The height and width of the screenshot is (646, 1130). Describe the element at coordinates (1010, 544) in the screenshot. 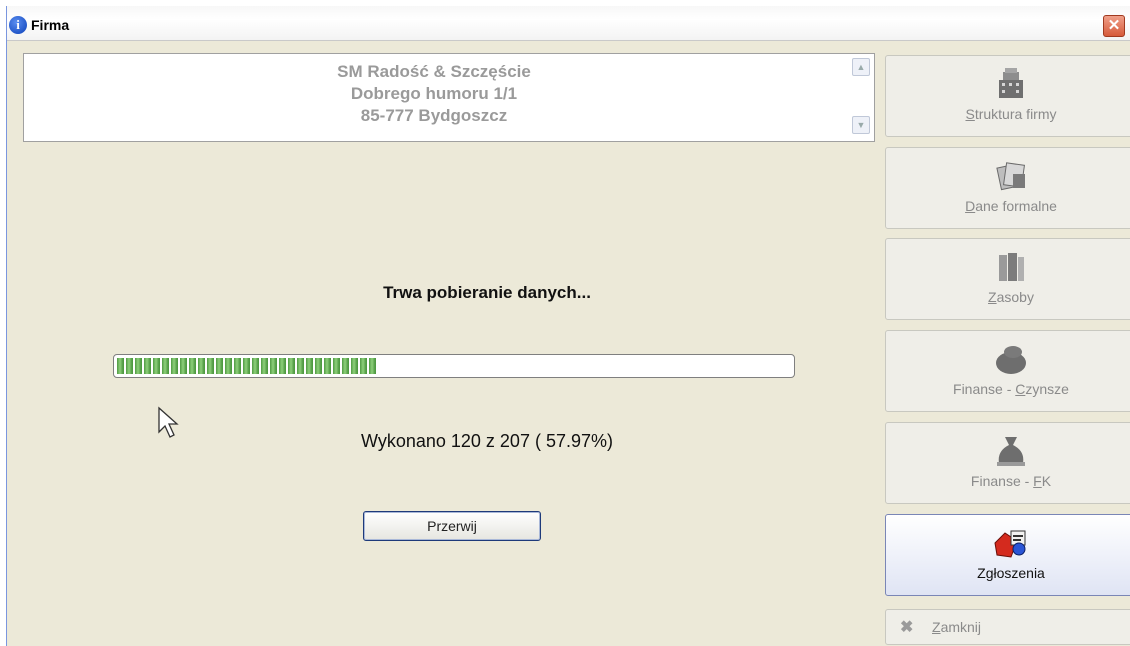

I see `reports-icon` at that location.